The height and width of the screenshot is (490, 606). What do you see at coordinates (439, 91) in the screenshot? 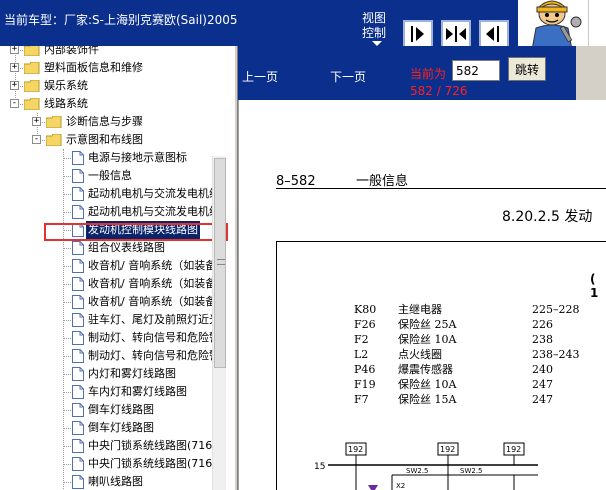
I see `page-count: 582 / 726` at bounding box center [439, 91].